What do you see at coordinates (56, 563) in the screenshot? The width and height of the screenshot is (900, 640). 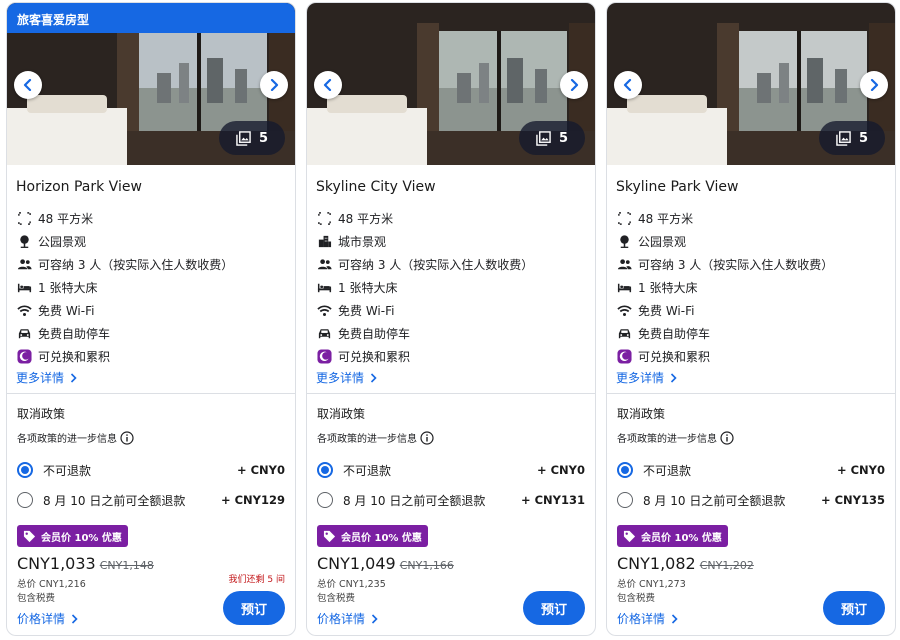 I see `price-now-value: CNY1,033` at bounding box center [56, 563].